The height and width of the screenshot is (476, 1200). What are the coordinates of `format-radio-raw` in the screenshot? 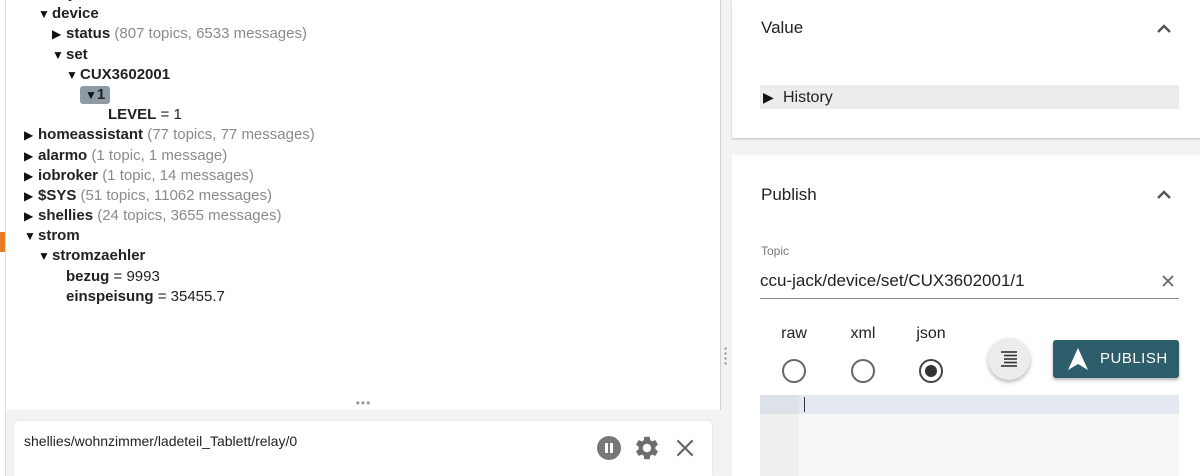 It's located at (794, 371).